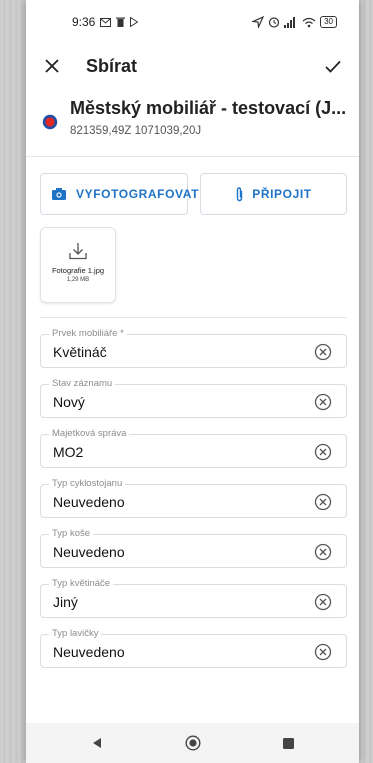 This screenshot has height=763, width=373. I want to click on signal-icon, so click(290, 22).